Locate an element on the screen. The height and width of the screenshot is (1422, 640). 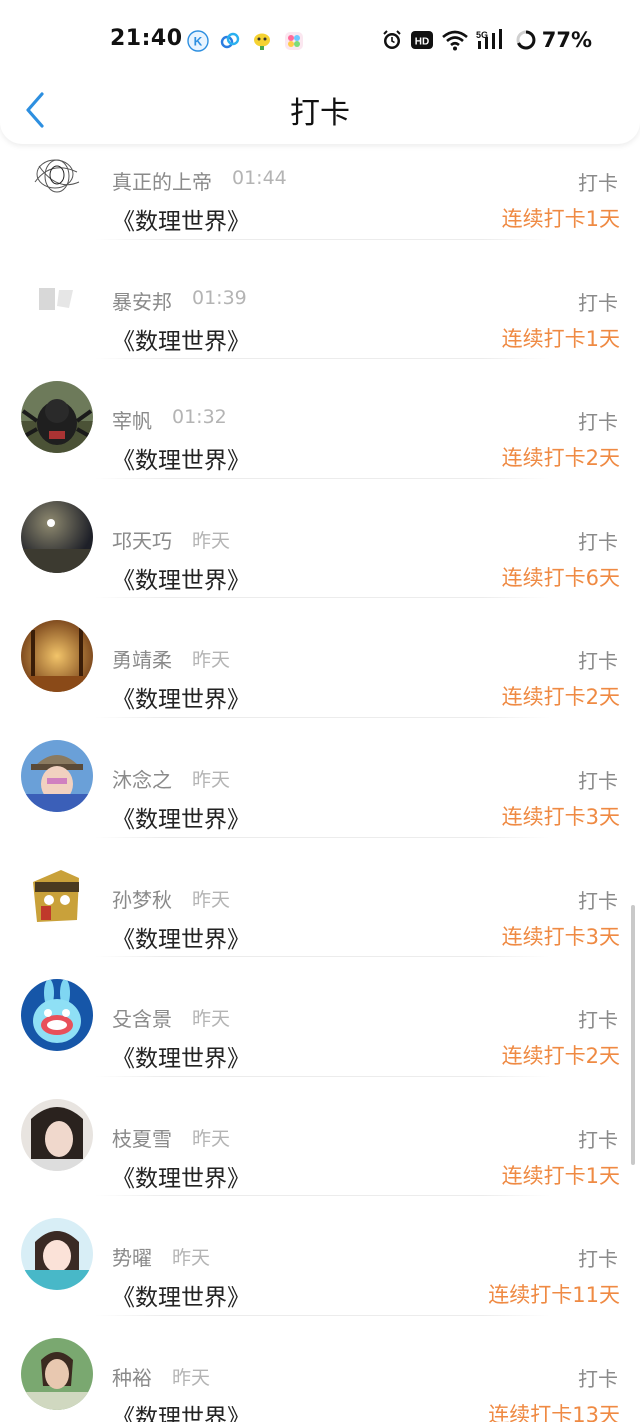
user-name: 邛天巧 is located at coordinates (142, 539).